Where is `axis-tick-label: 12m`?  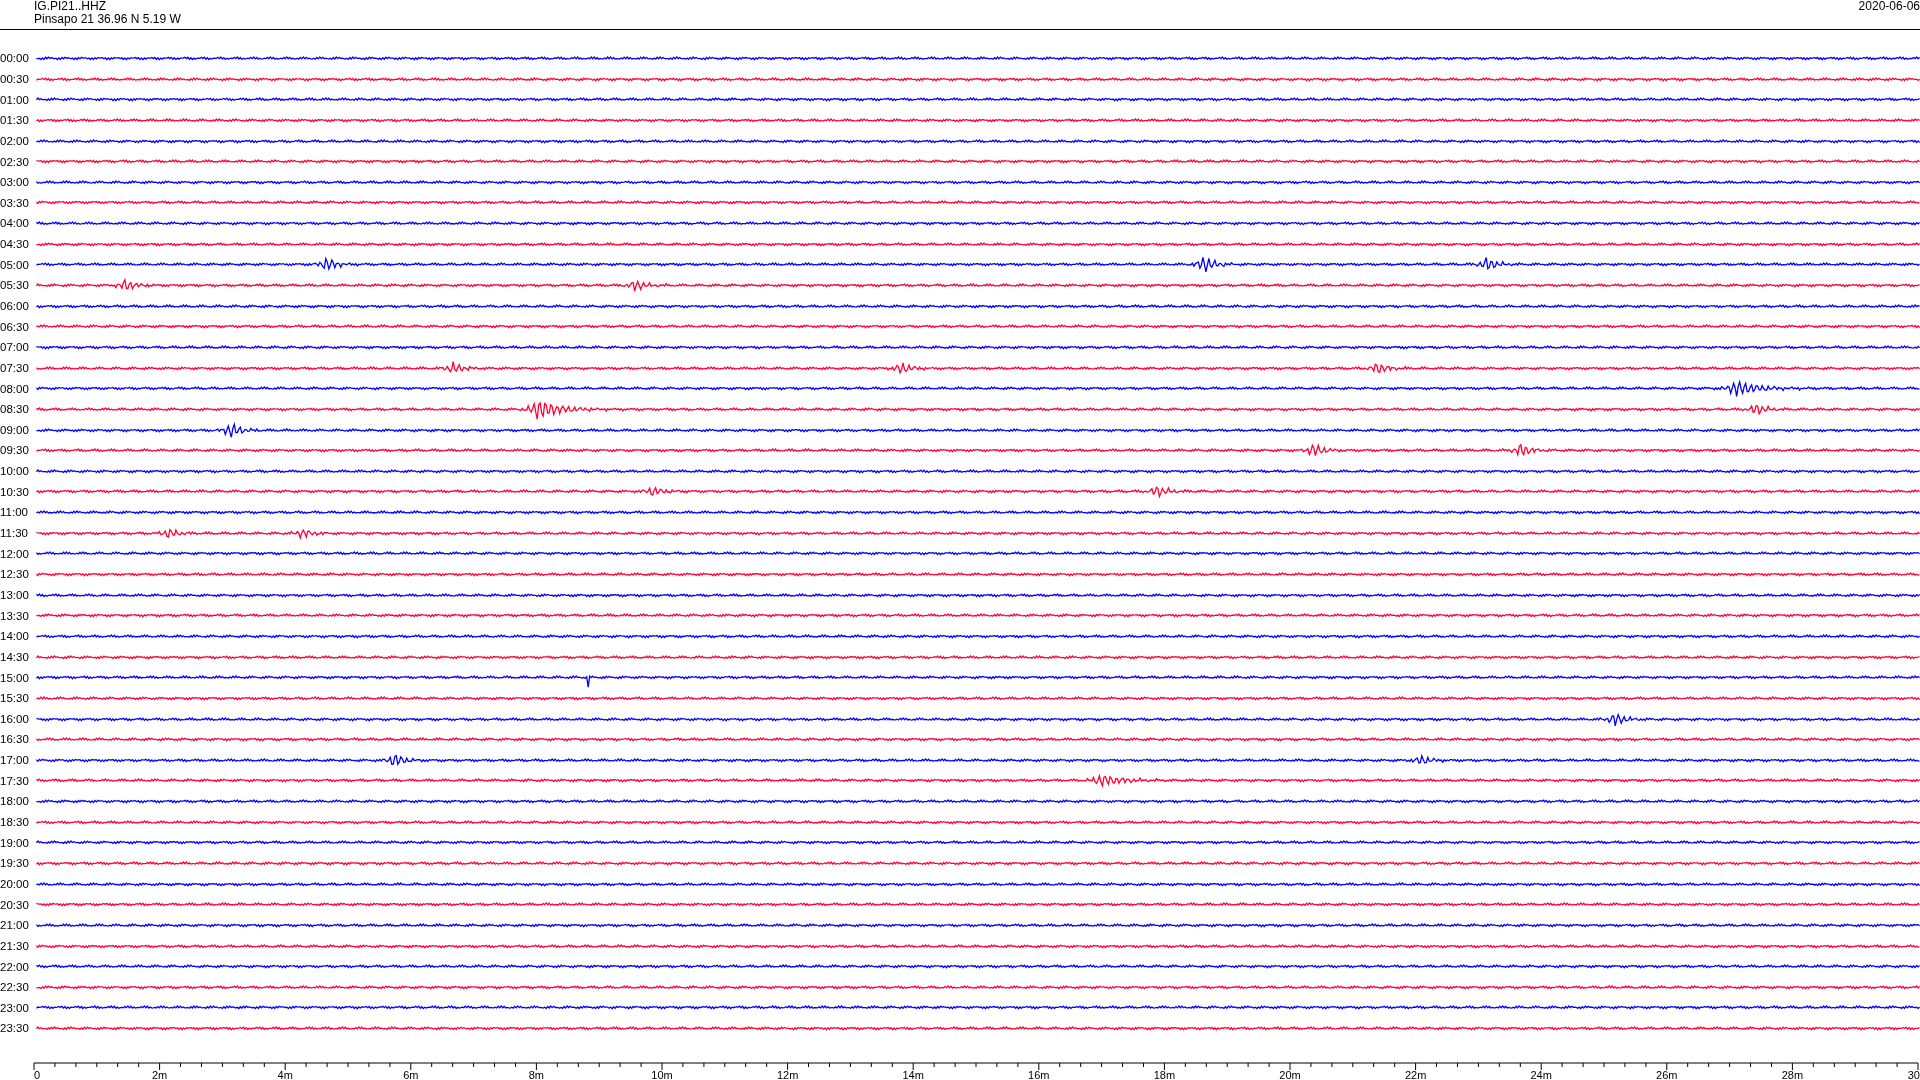
axis-tick-label: 12m is located at coordinates (787, 1074).